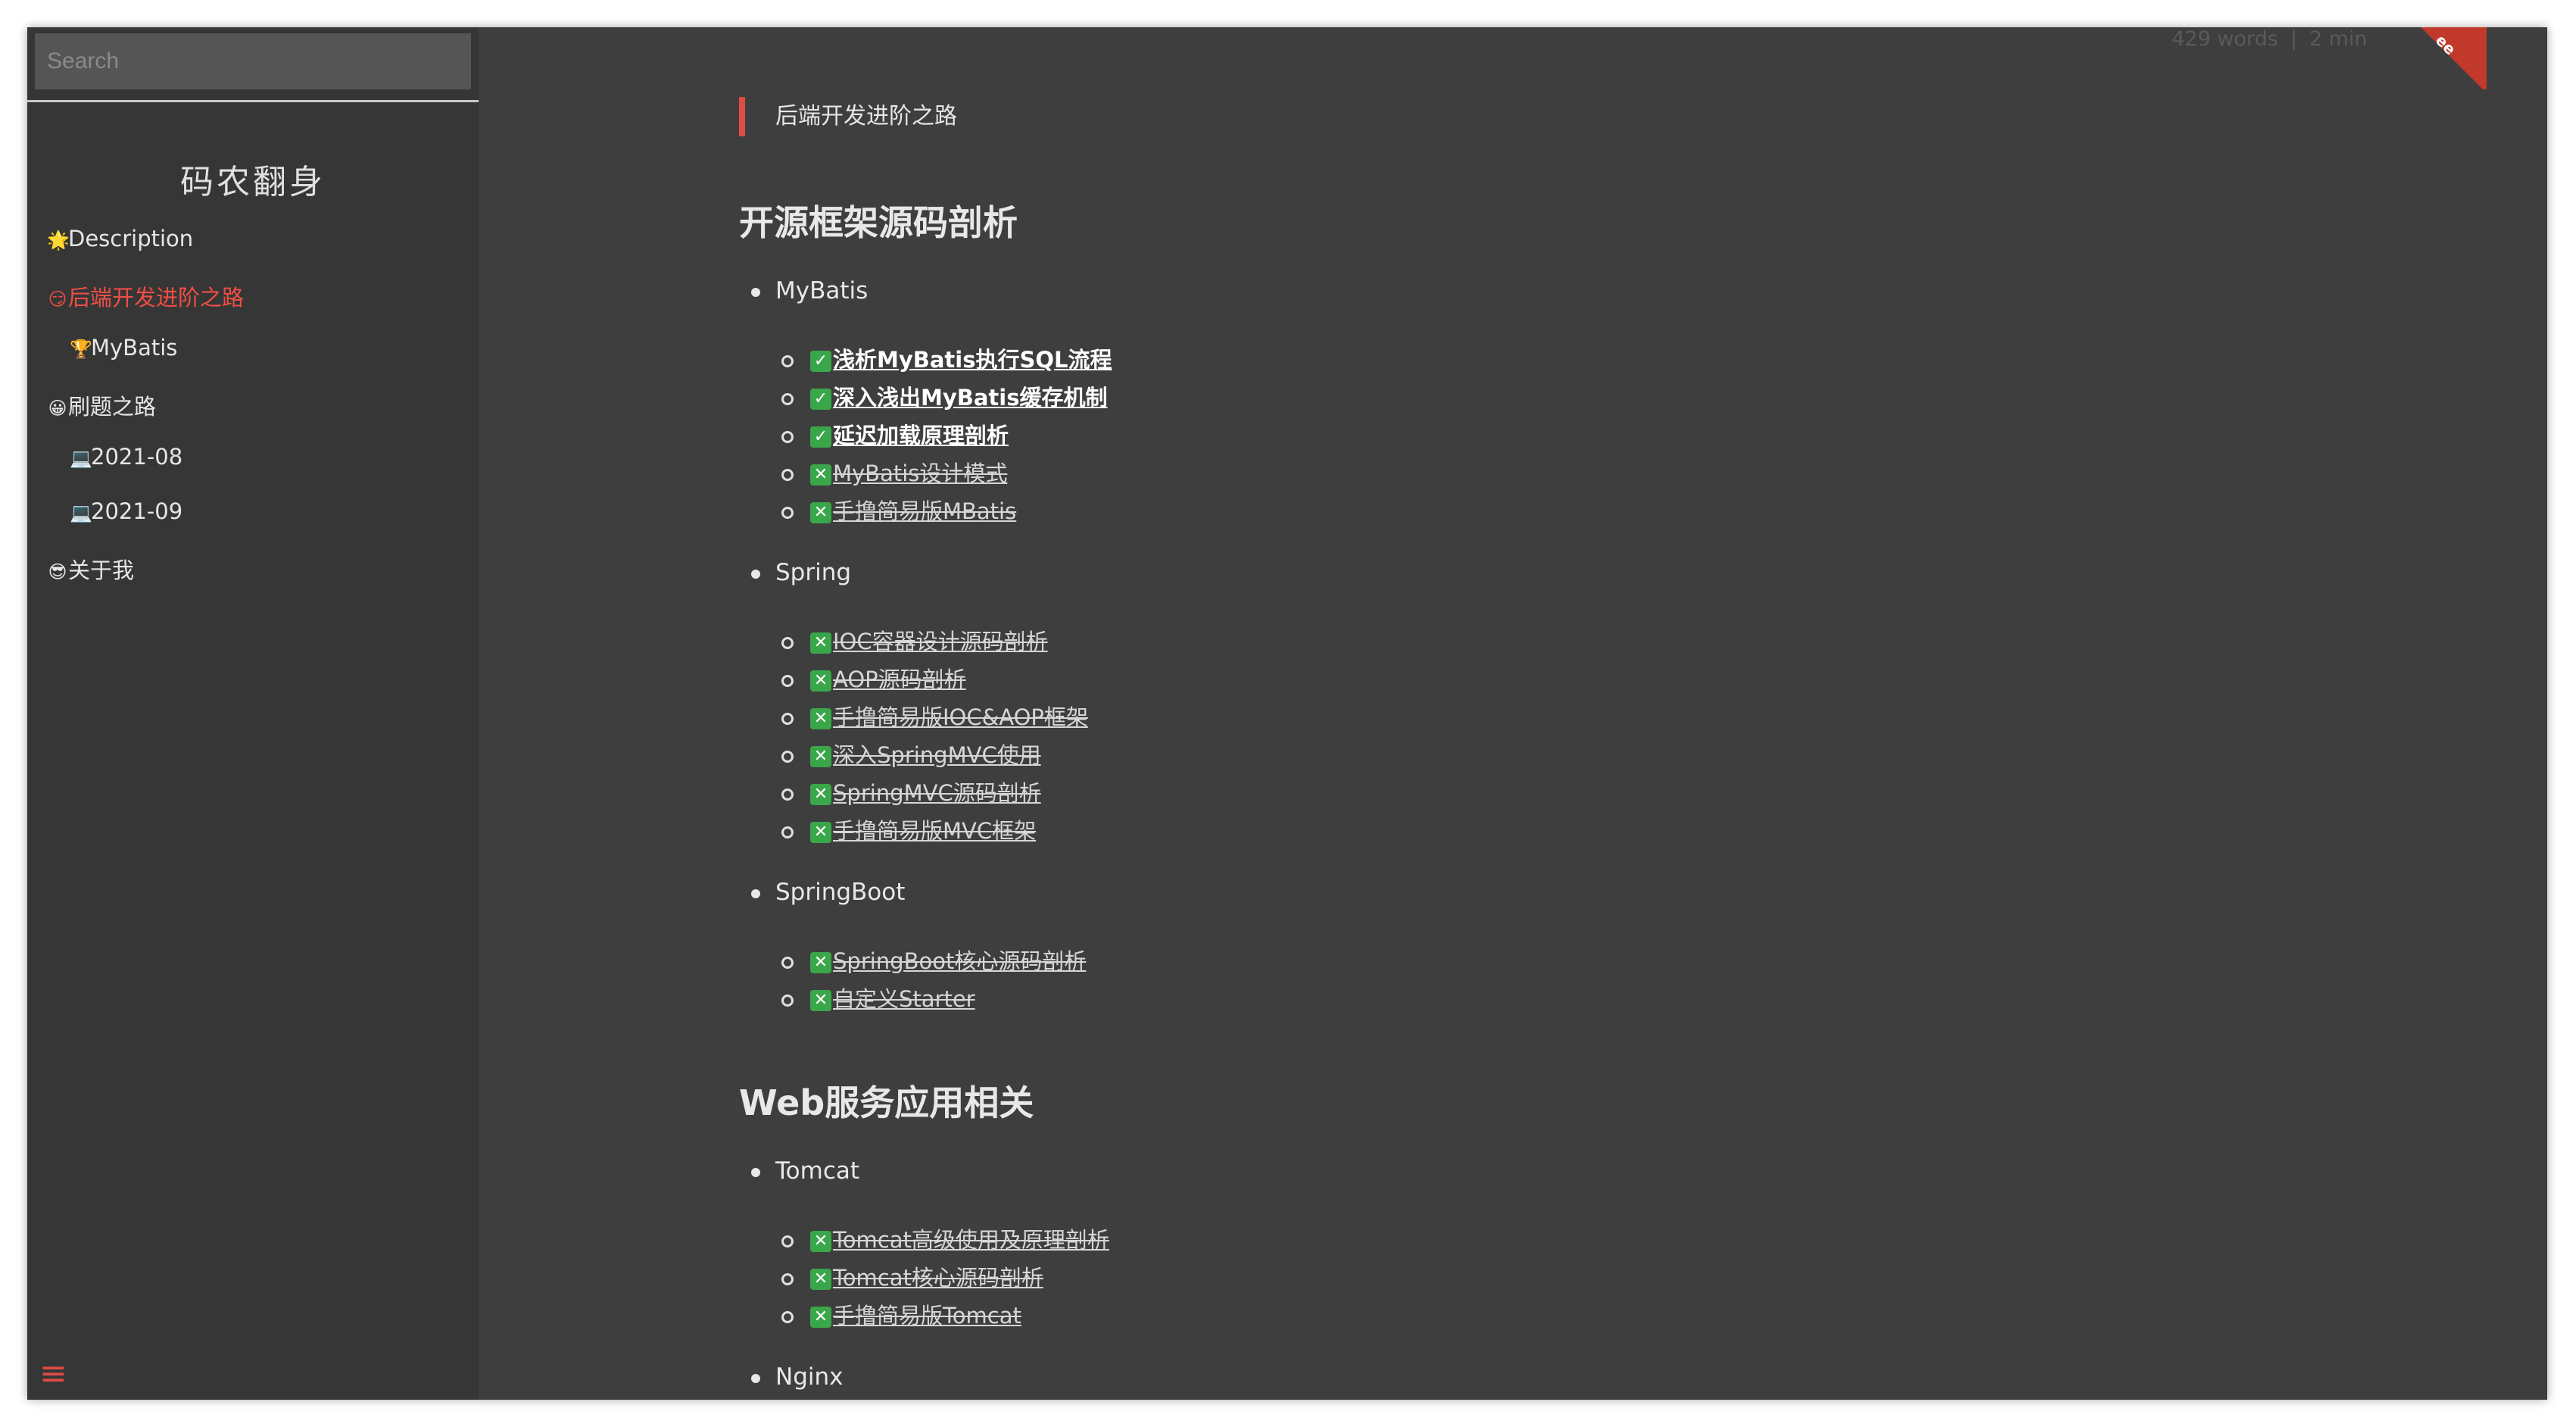 Image resolution: width=2576 pixels, height=1427 pixels. What do you see at coordinates (112, 407) in the screenshot?
I see `sidebar-item-label: 刷题之路` at bounding box center [112, 407].